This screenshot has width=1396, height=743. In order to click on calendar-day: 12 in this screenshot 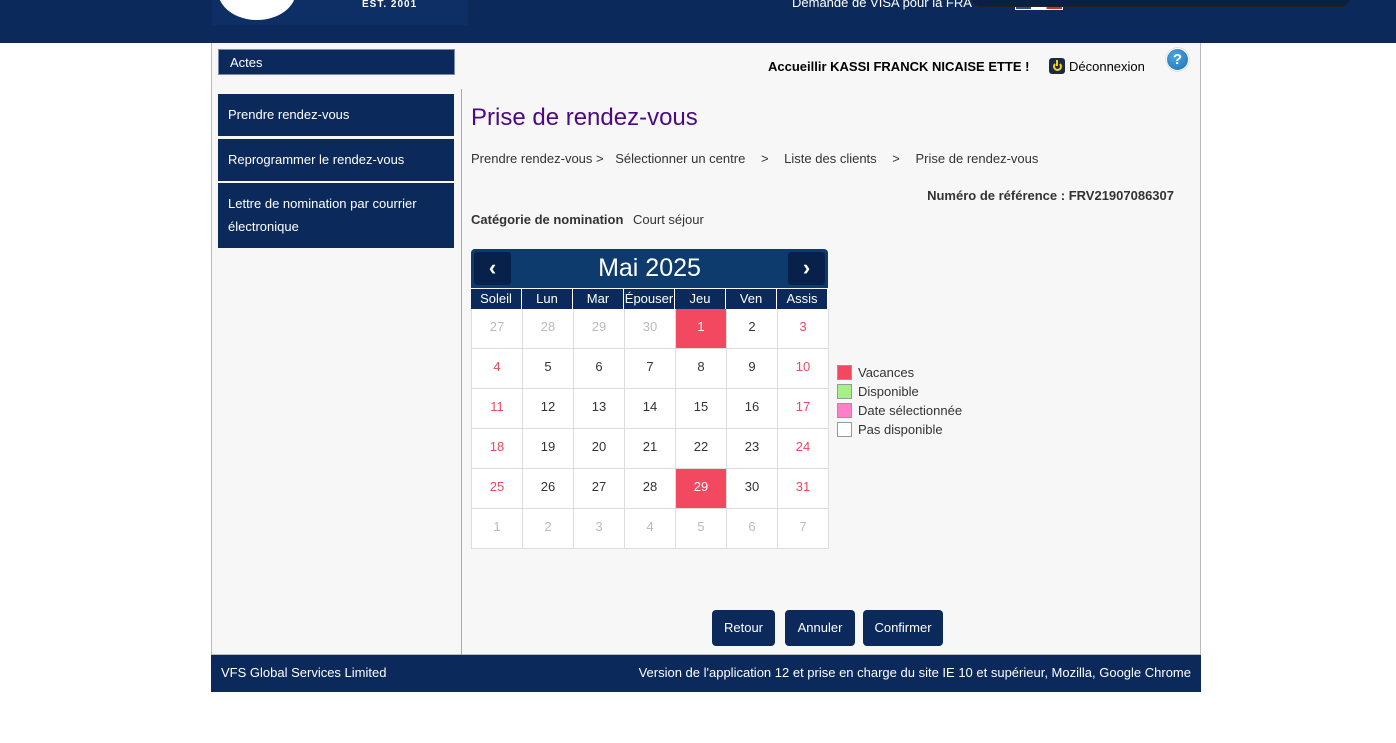, I will do `click(548, 409)`.